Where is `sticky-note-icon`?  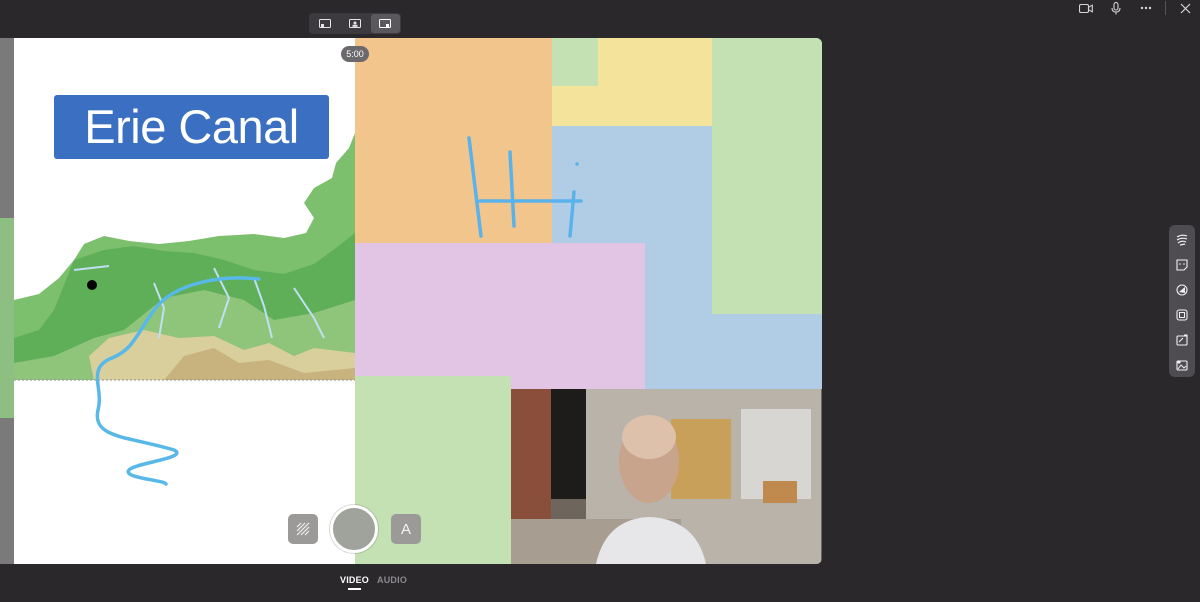 sticky-note-icon is located at coordinates (1182, 265).